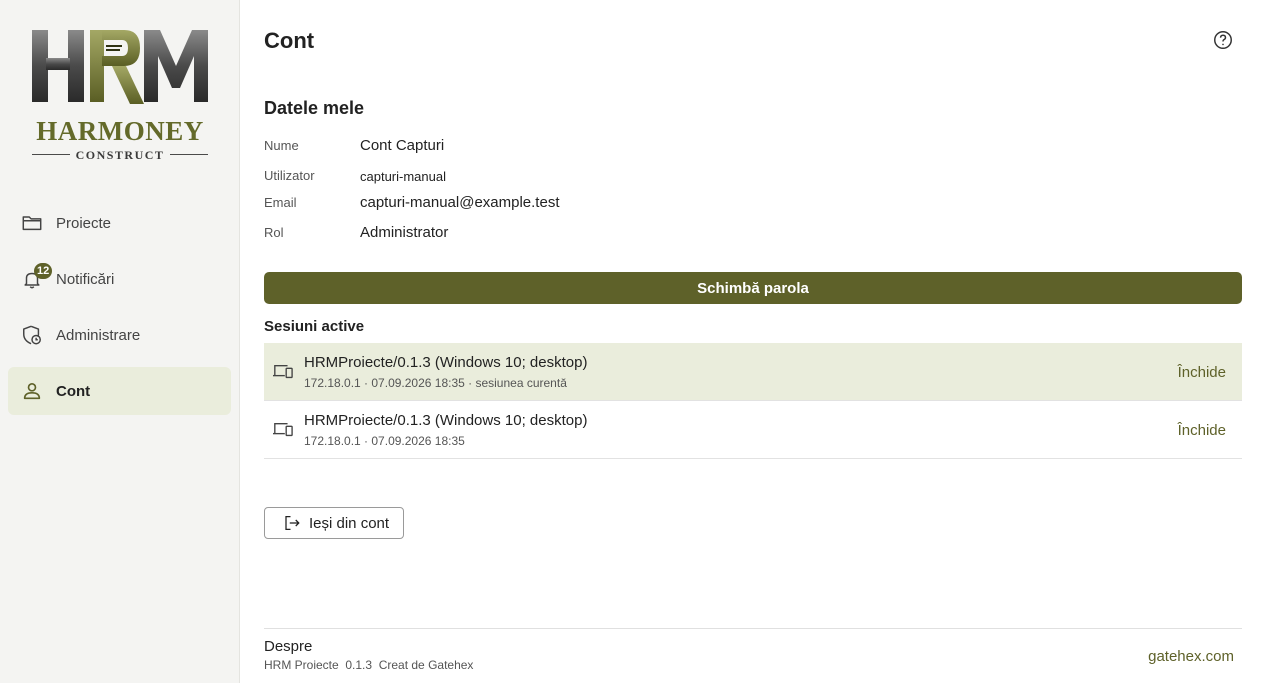 The width and height of the screenshot is (1266, 683). What do you see at coordinates (1223, 40) in the screenshot?
I see `help-circle-icon` at bounding box center [1223, 40].